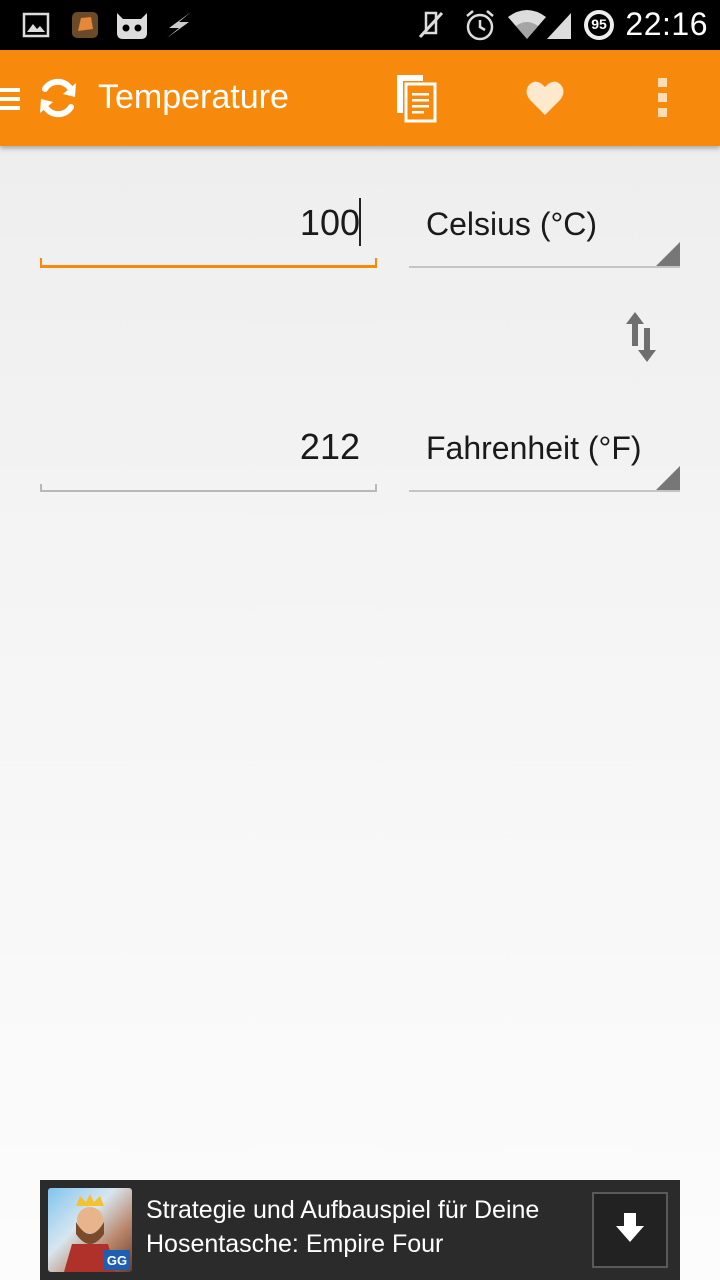 Image resolution: width=720 pixels, height=1280 pixels. Describe the element at coordinates (512, 224) in the screenshot. I see `from-unit-label: Celsius (°C)` at that location.